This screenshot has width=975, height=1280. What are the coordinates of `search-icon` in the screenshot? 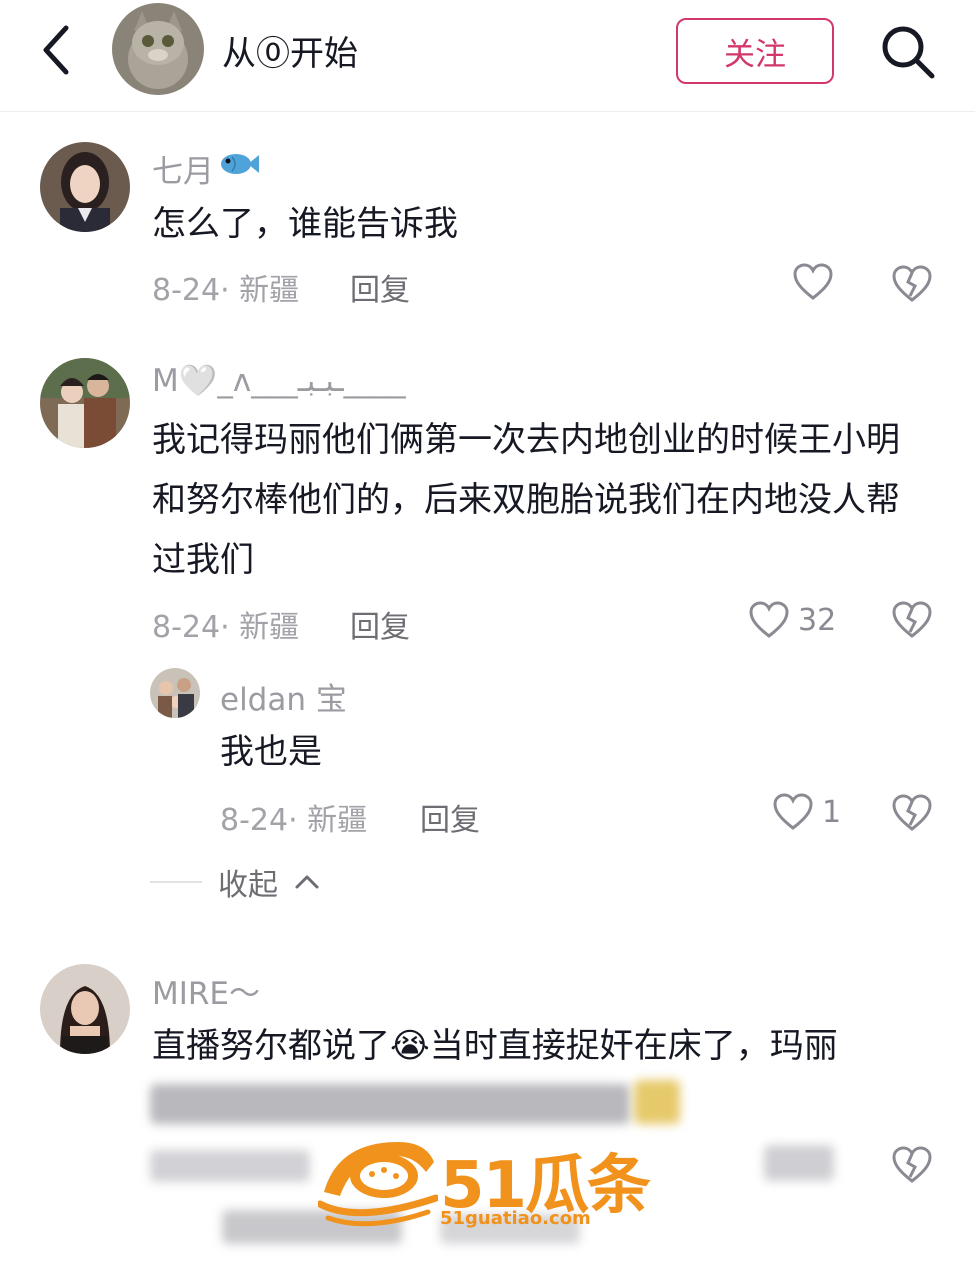 It's located at (908, 52).